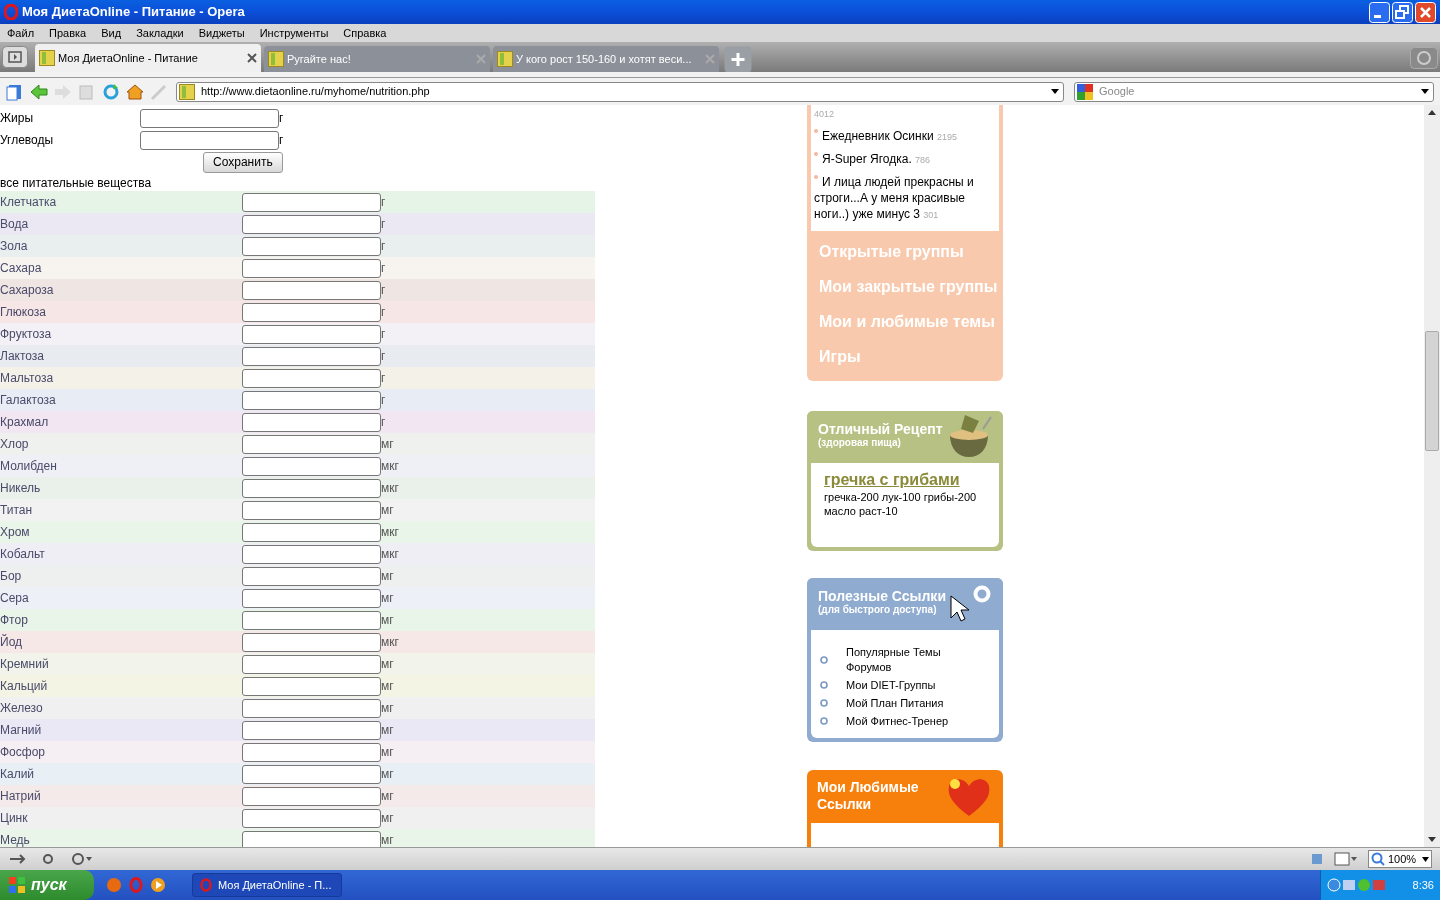 The image size is (1440, 900). I want to click on field-label: Жиры, so click(17, 118).